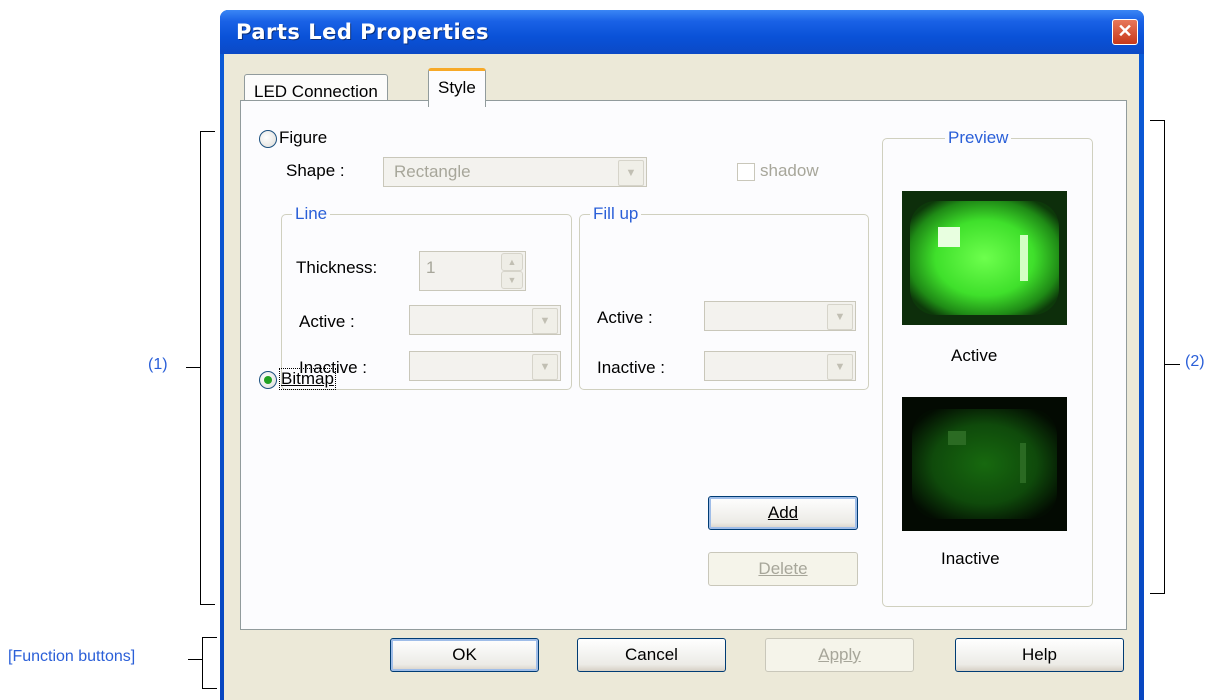 The height and width of the screenshot is (700, 1218). What do you see at coordinates (789, 171) in the screenshot?
I see `shadow-label: shadow` at bounding box center [789, 171].